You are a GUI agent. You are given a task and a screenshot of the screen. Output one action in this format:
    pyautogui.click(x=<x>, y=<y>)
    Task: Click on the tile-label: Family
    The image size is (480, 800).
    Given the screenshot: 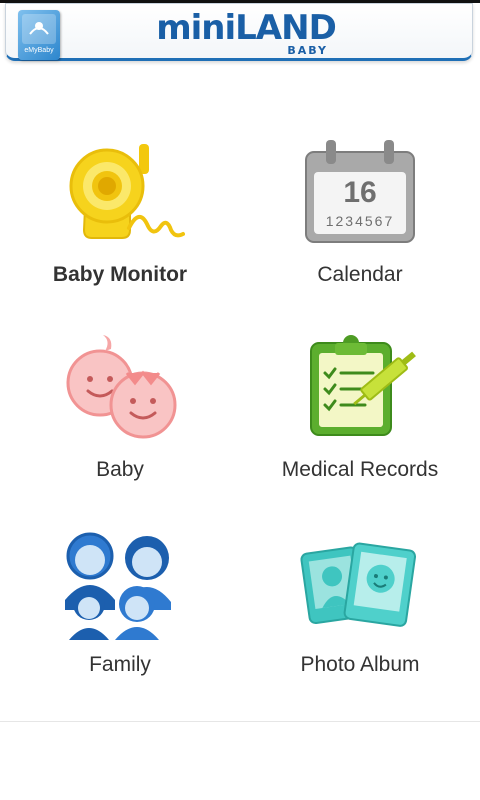 What is the action you would take?
    pyautogui.click(x=120, y=664)
    